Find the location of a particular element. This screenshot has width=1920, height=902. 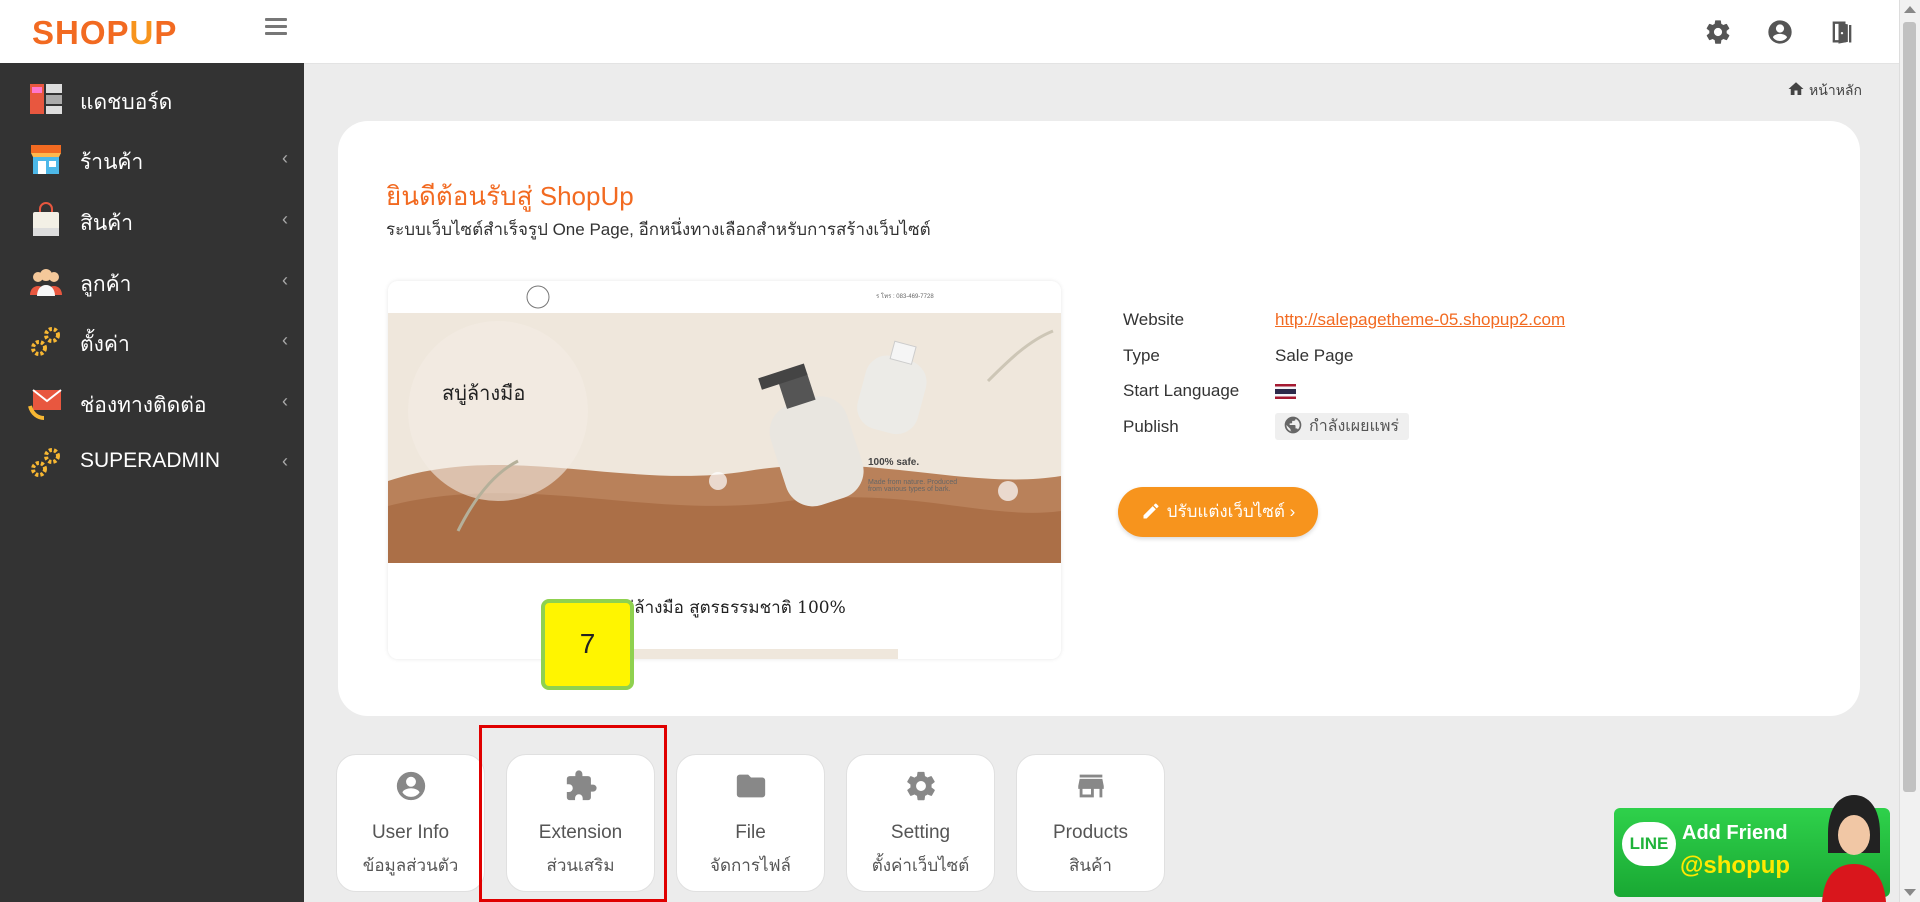

sidebar-item-label: สินค้า is located at coordinates (107, 223).